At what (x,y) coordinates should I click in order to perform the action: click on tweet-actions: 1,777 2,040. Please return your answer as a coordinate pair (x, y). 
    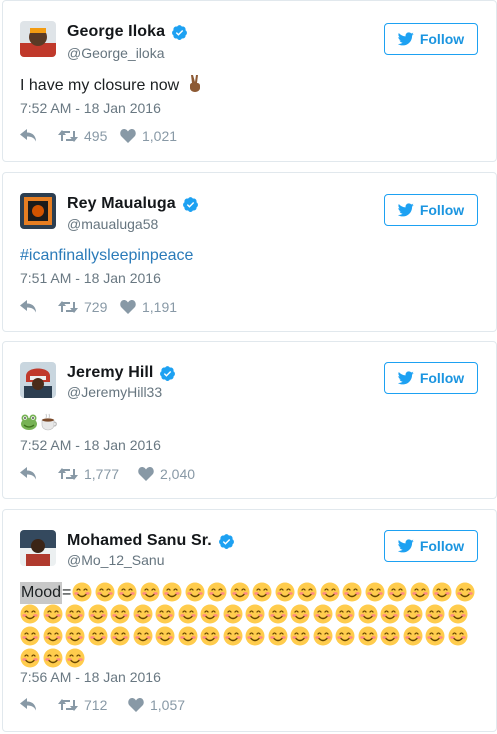
    Looking at the image, I should click on (107, 474).